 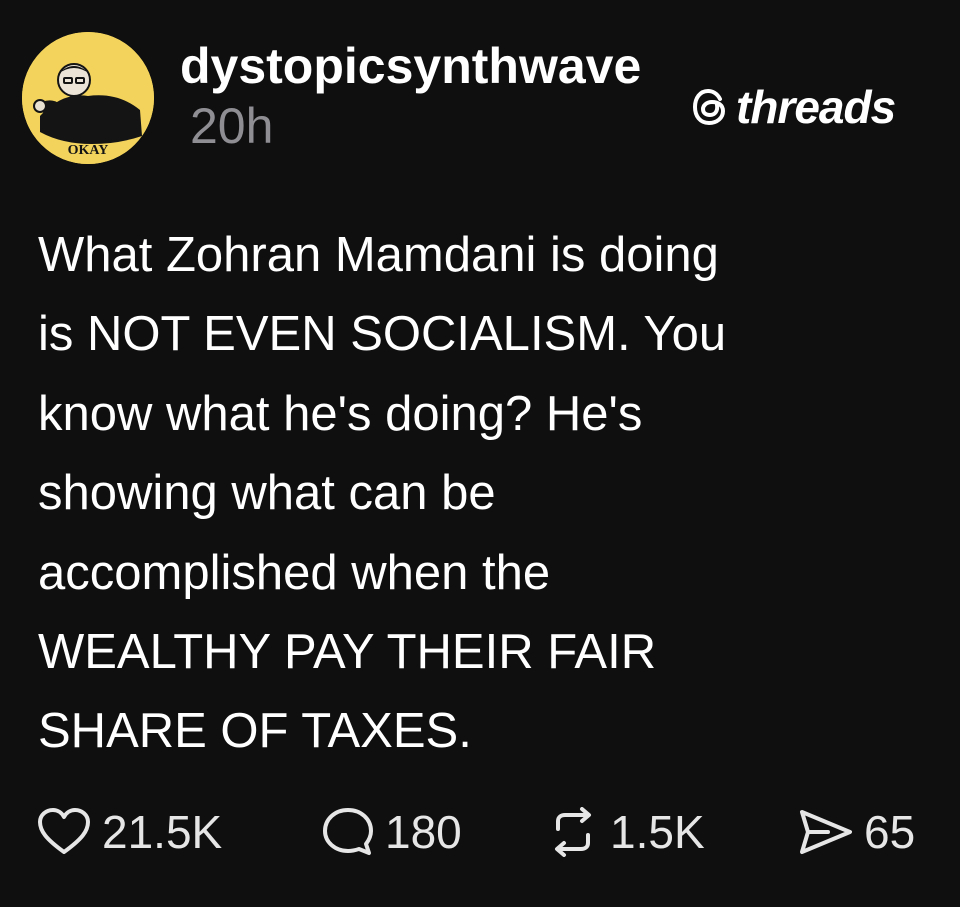 What do you see at coordinates (856, 832) in the screenshot?
I see `share-button: 65` at bounding box center [856, 832].